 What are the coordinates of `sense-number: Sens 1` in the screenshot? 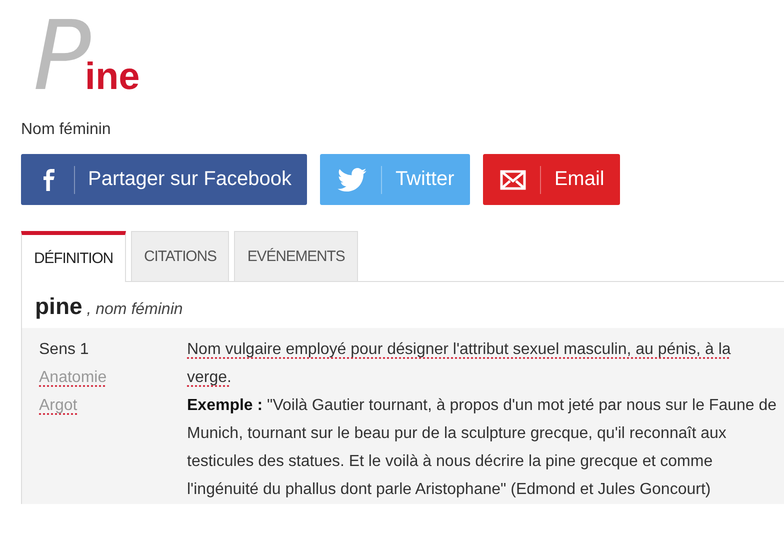 It's located at (64, 350).